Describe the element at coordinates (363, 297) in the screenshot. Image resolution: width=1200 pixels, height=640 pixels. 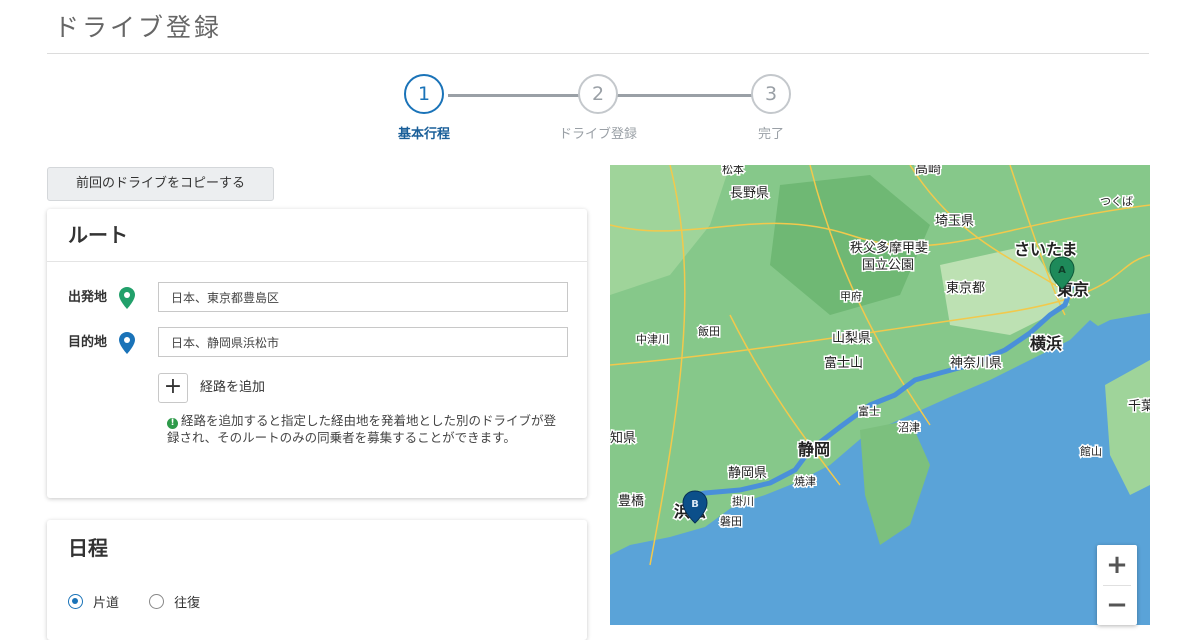
I see `origin-input` at that location.